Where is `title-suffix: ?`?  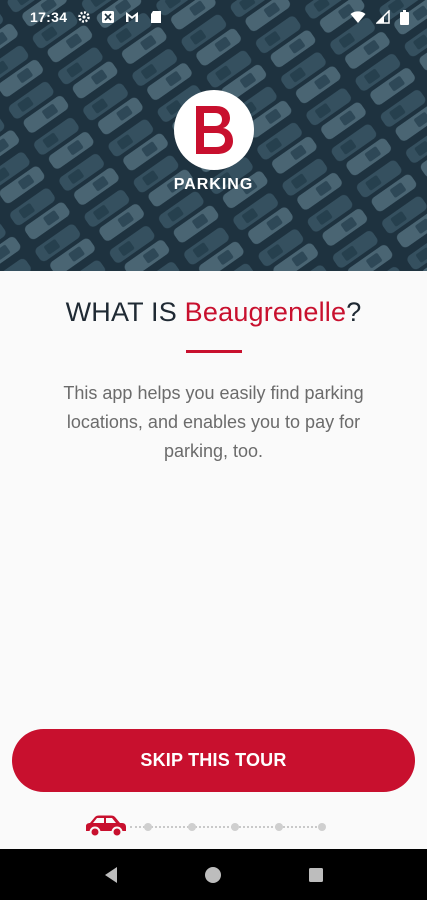 title-suffix: ? is located at coordinates (354, 312).